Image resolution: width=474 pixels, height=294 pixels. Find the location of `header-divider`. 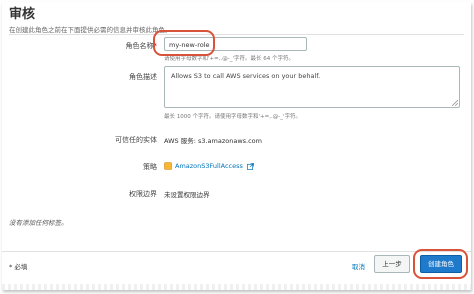

header-divider is located at coordinates (236, 34).